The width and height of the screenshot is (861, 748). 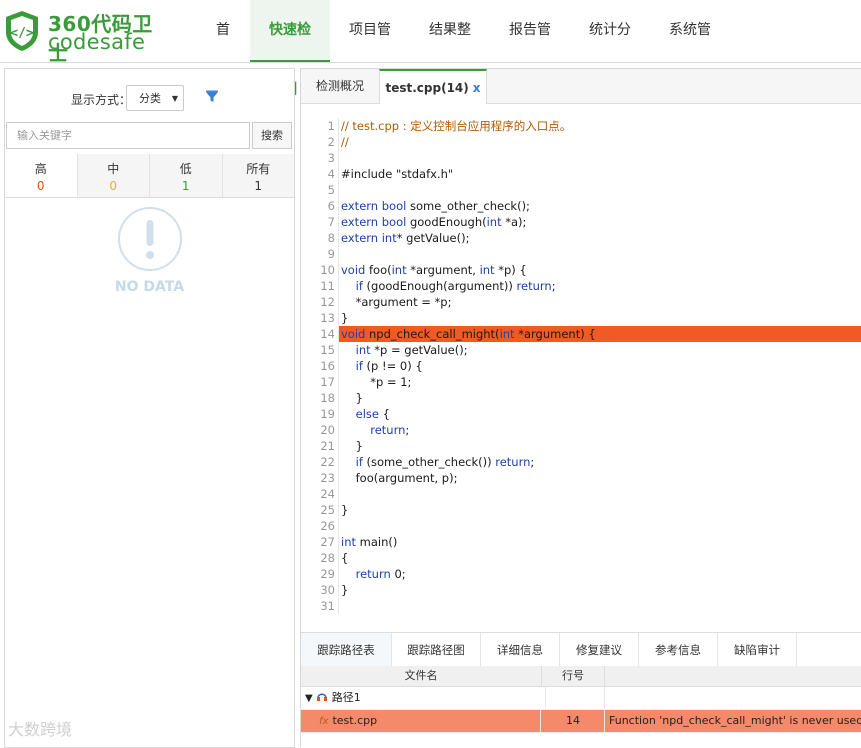 I want to click on code-text: *argument = *p;, so click(x=396, y=302).